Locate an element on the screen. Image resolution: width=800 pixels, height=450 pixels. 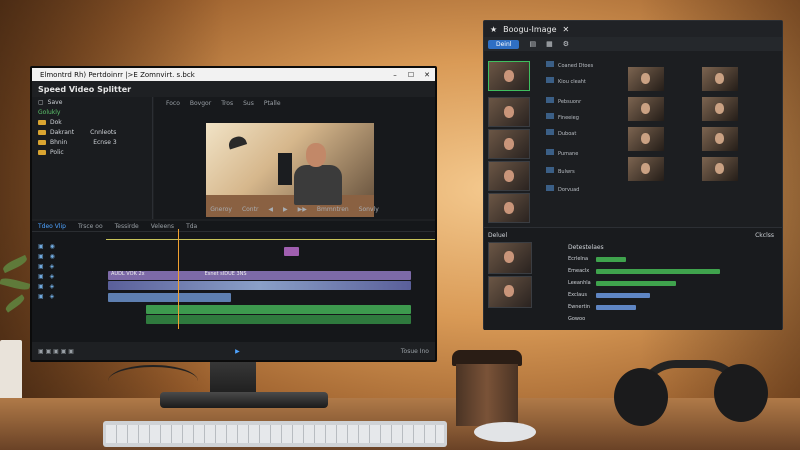
folder-icon: ▤ is located at coordinates (532, 44).